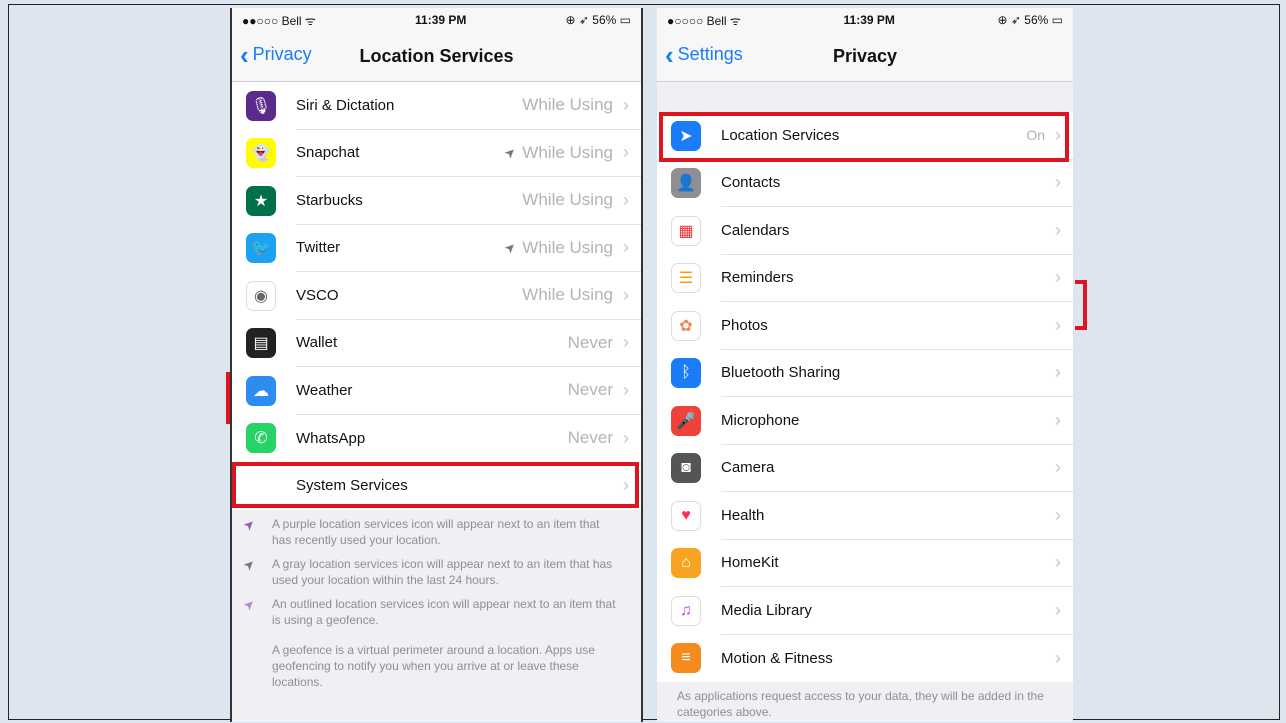 This screenshot has width=1286, height=723. What do you see at coordinates (436, 439) in the screenshot?
I see `list-row: ✆ WhatsApp Never ›` at bounding box center [436, 439].